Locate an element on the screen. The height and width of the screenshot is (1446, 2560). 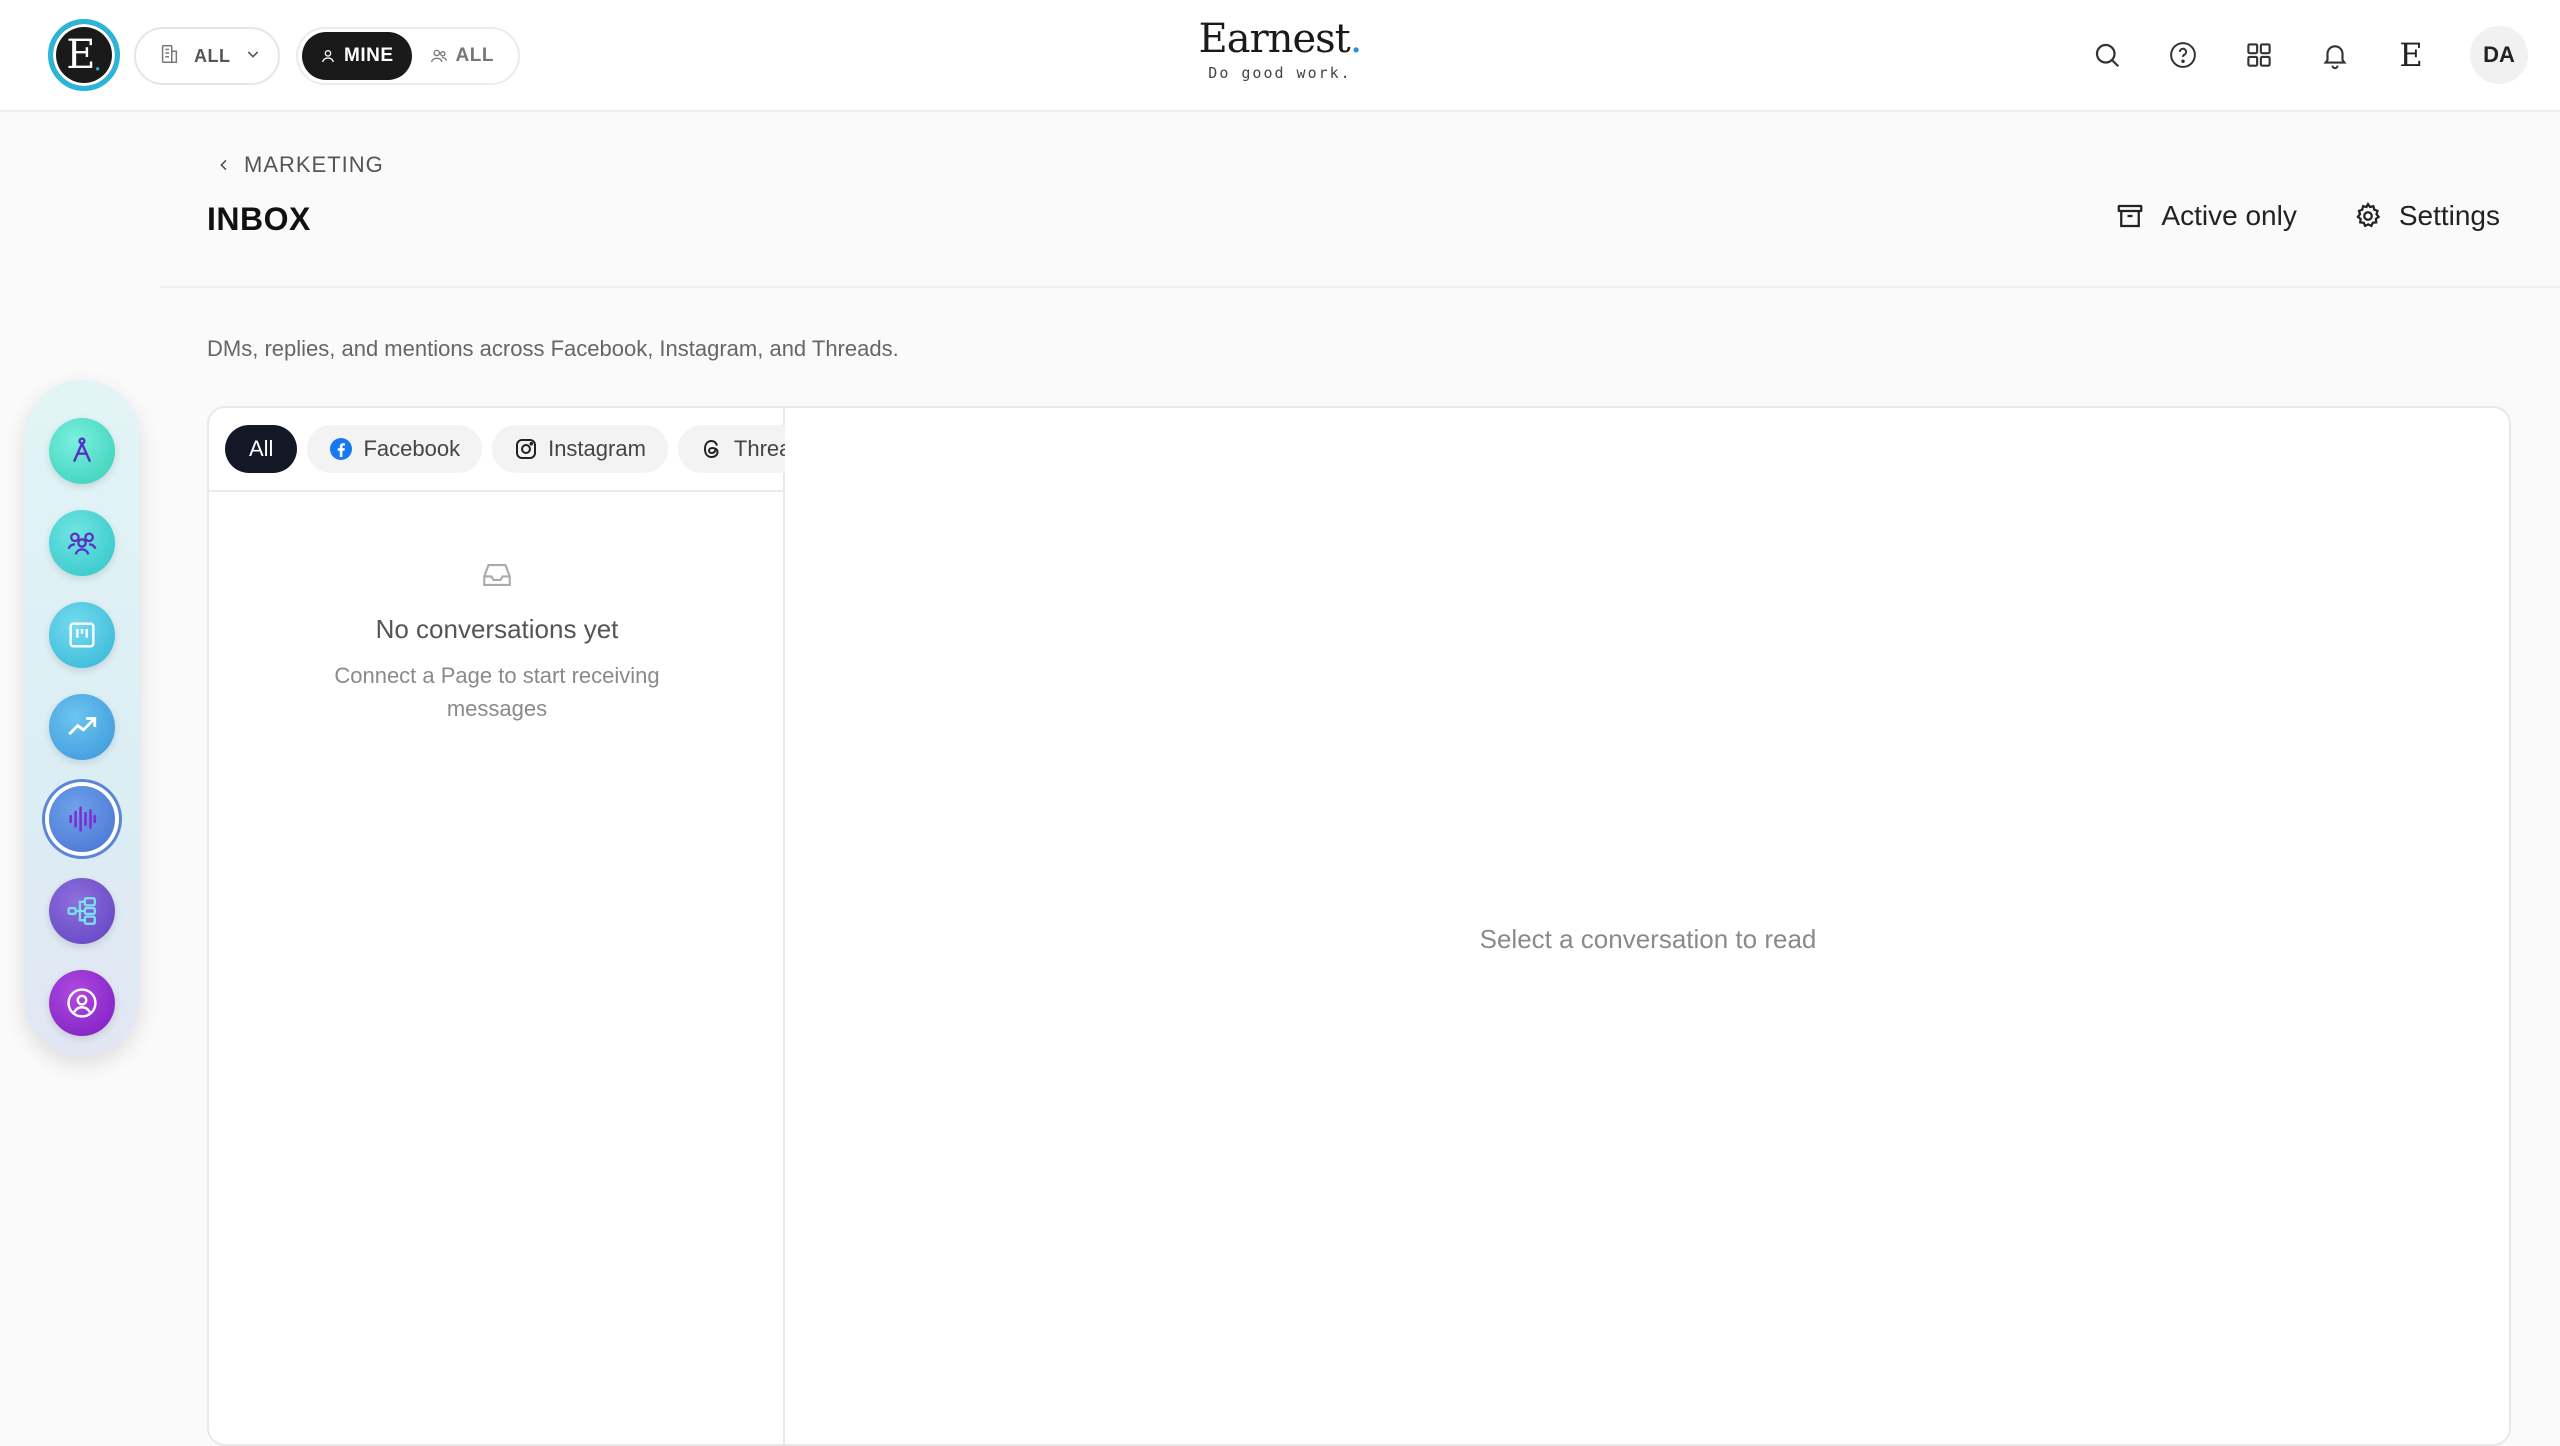
settings-button: Settings is located at coordinates (2426, 216).